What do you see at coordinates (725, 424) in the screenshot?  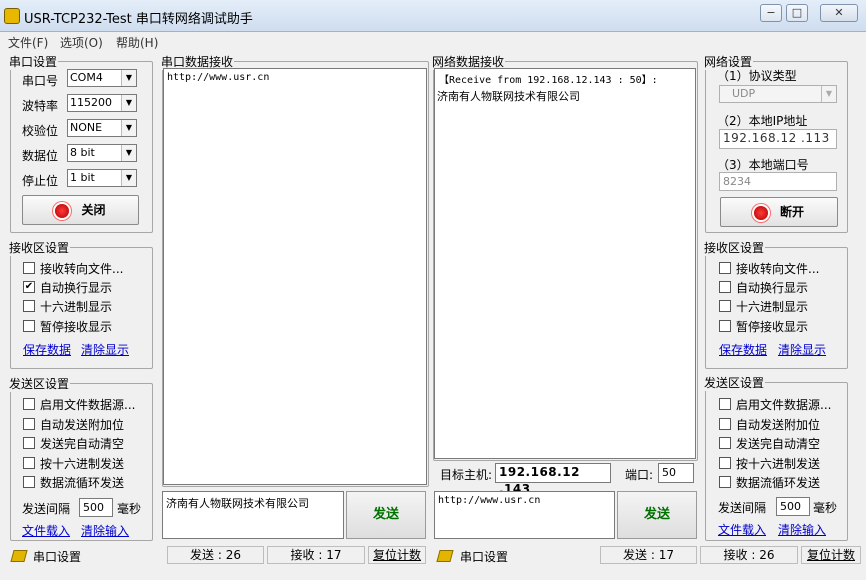 I see `append-bit-checkbox-right` at bounding box center [725, 424].